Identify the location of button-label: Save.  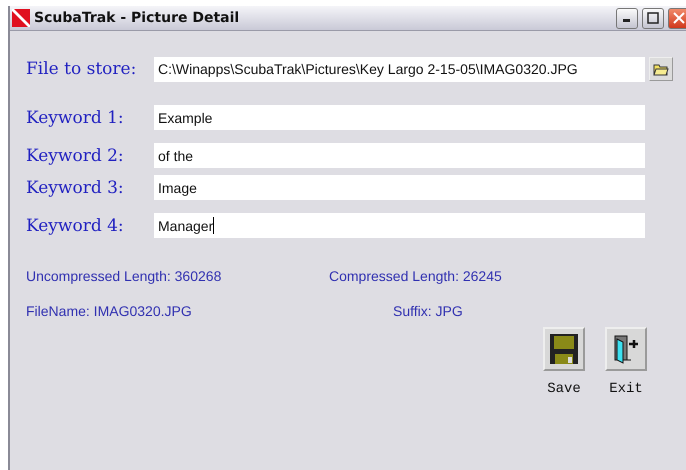
(564, 389).